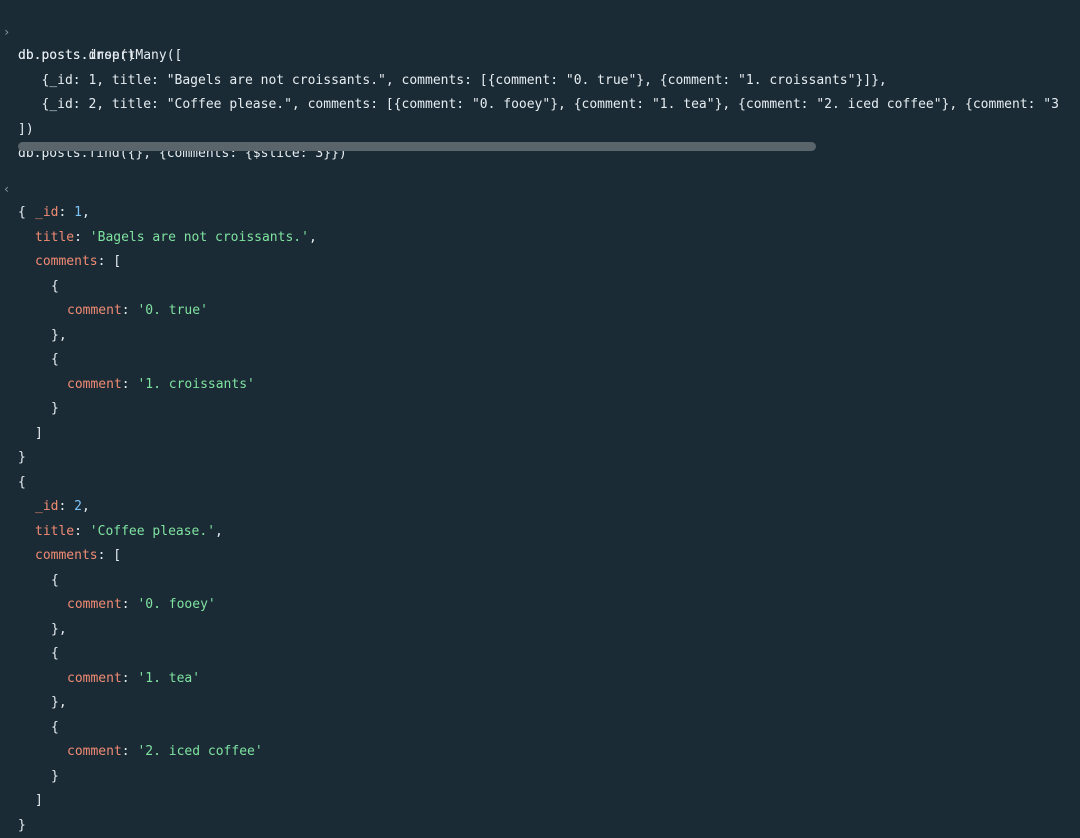  What do you see at coordinates (15, 186) in the screenshot?
I see `output-line: ‹ {` at bounding box center [15, 186].